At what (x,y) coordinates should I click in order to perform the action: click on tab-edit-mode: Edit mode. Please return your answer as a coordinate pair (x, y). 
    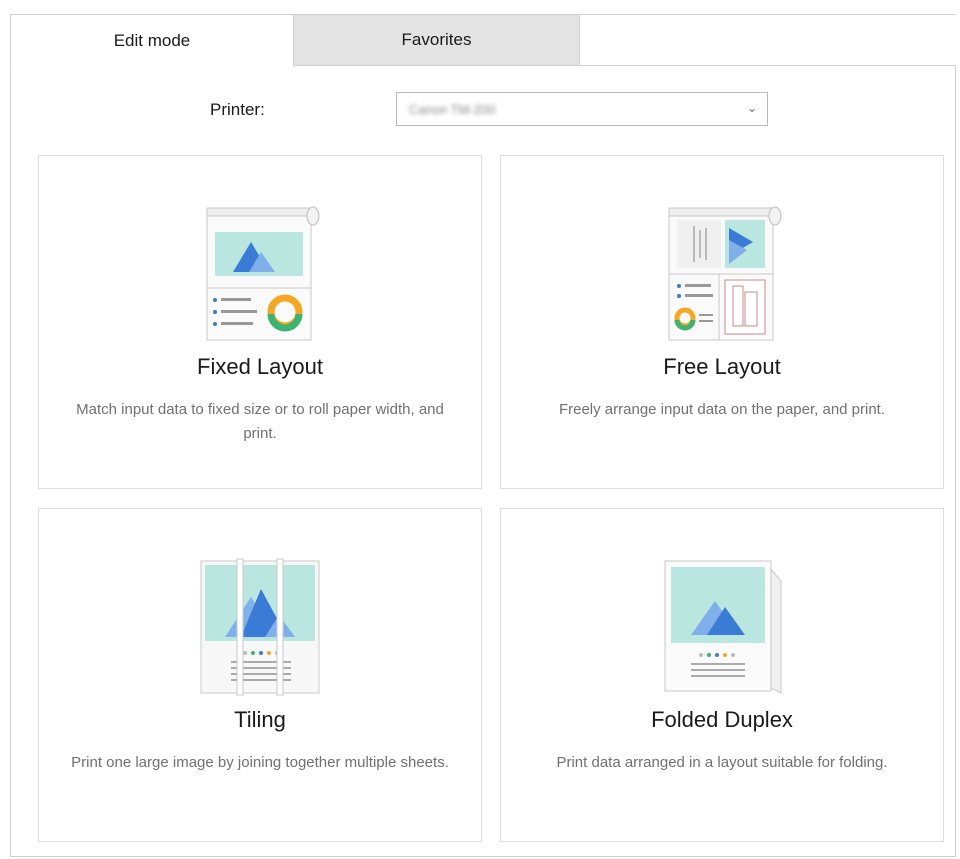
    Looking at the image, I should click on (152, 40).